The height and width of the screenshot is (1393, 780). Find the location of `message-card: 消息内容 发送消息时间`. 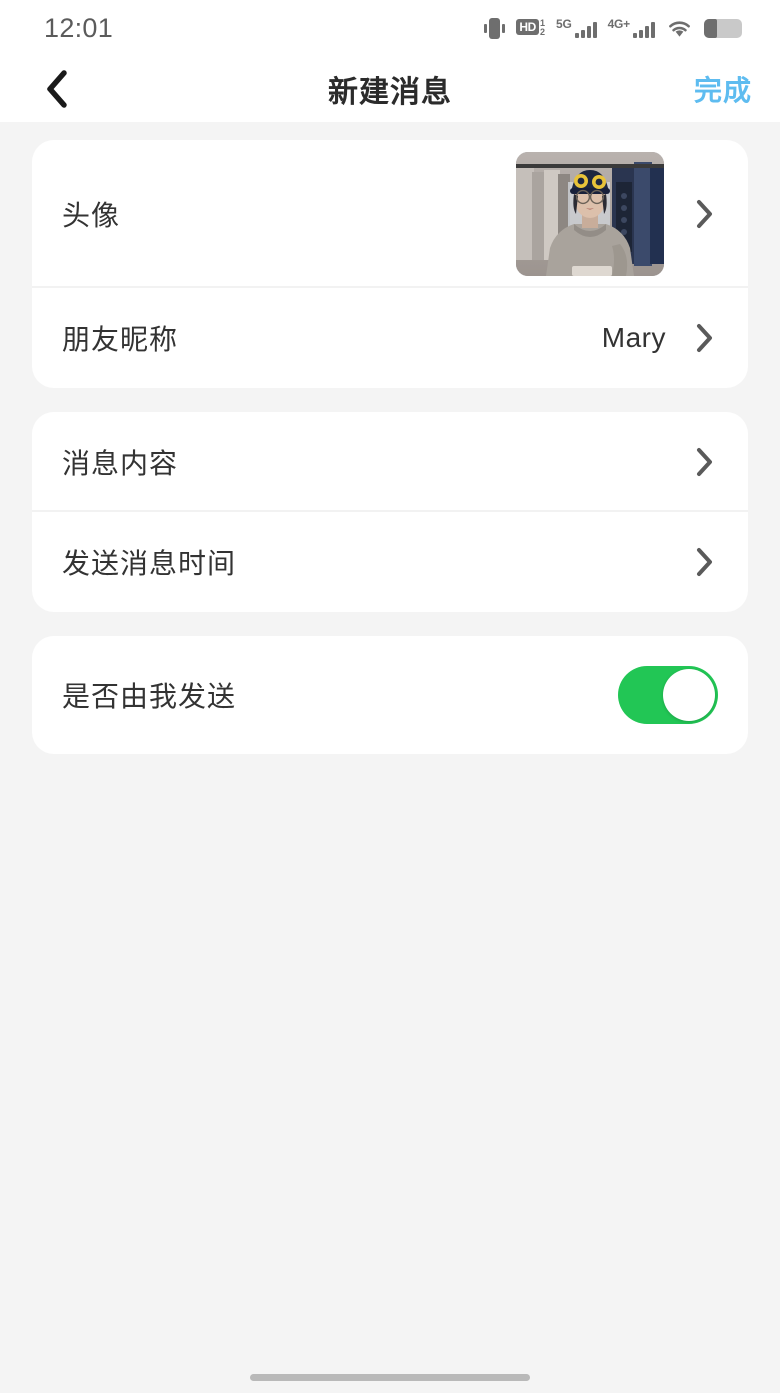

message-card: 消息内容 发送消息时间 is located at coordinates (390, 512).